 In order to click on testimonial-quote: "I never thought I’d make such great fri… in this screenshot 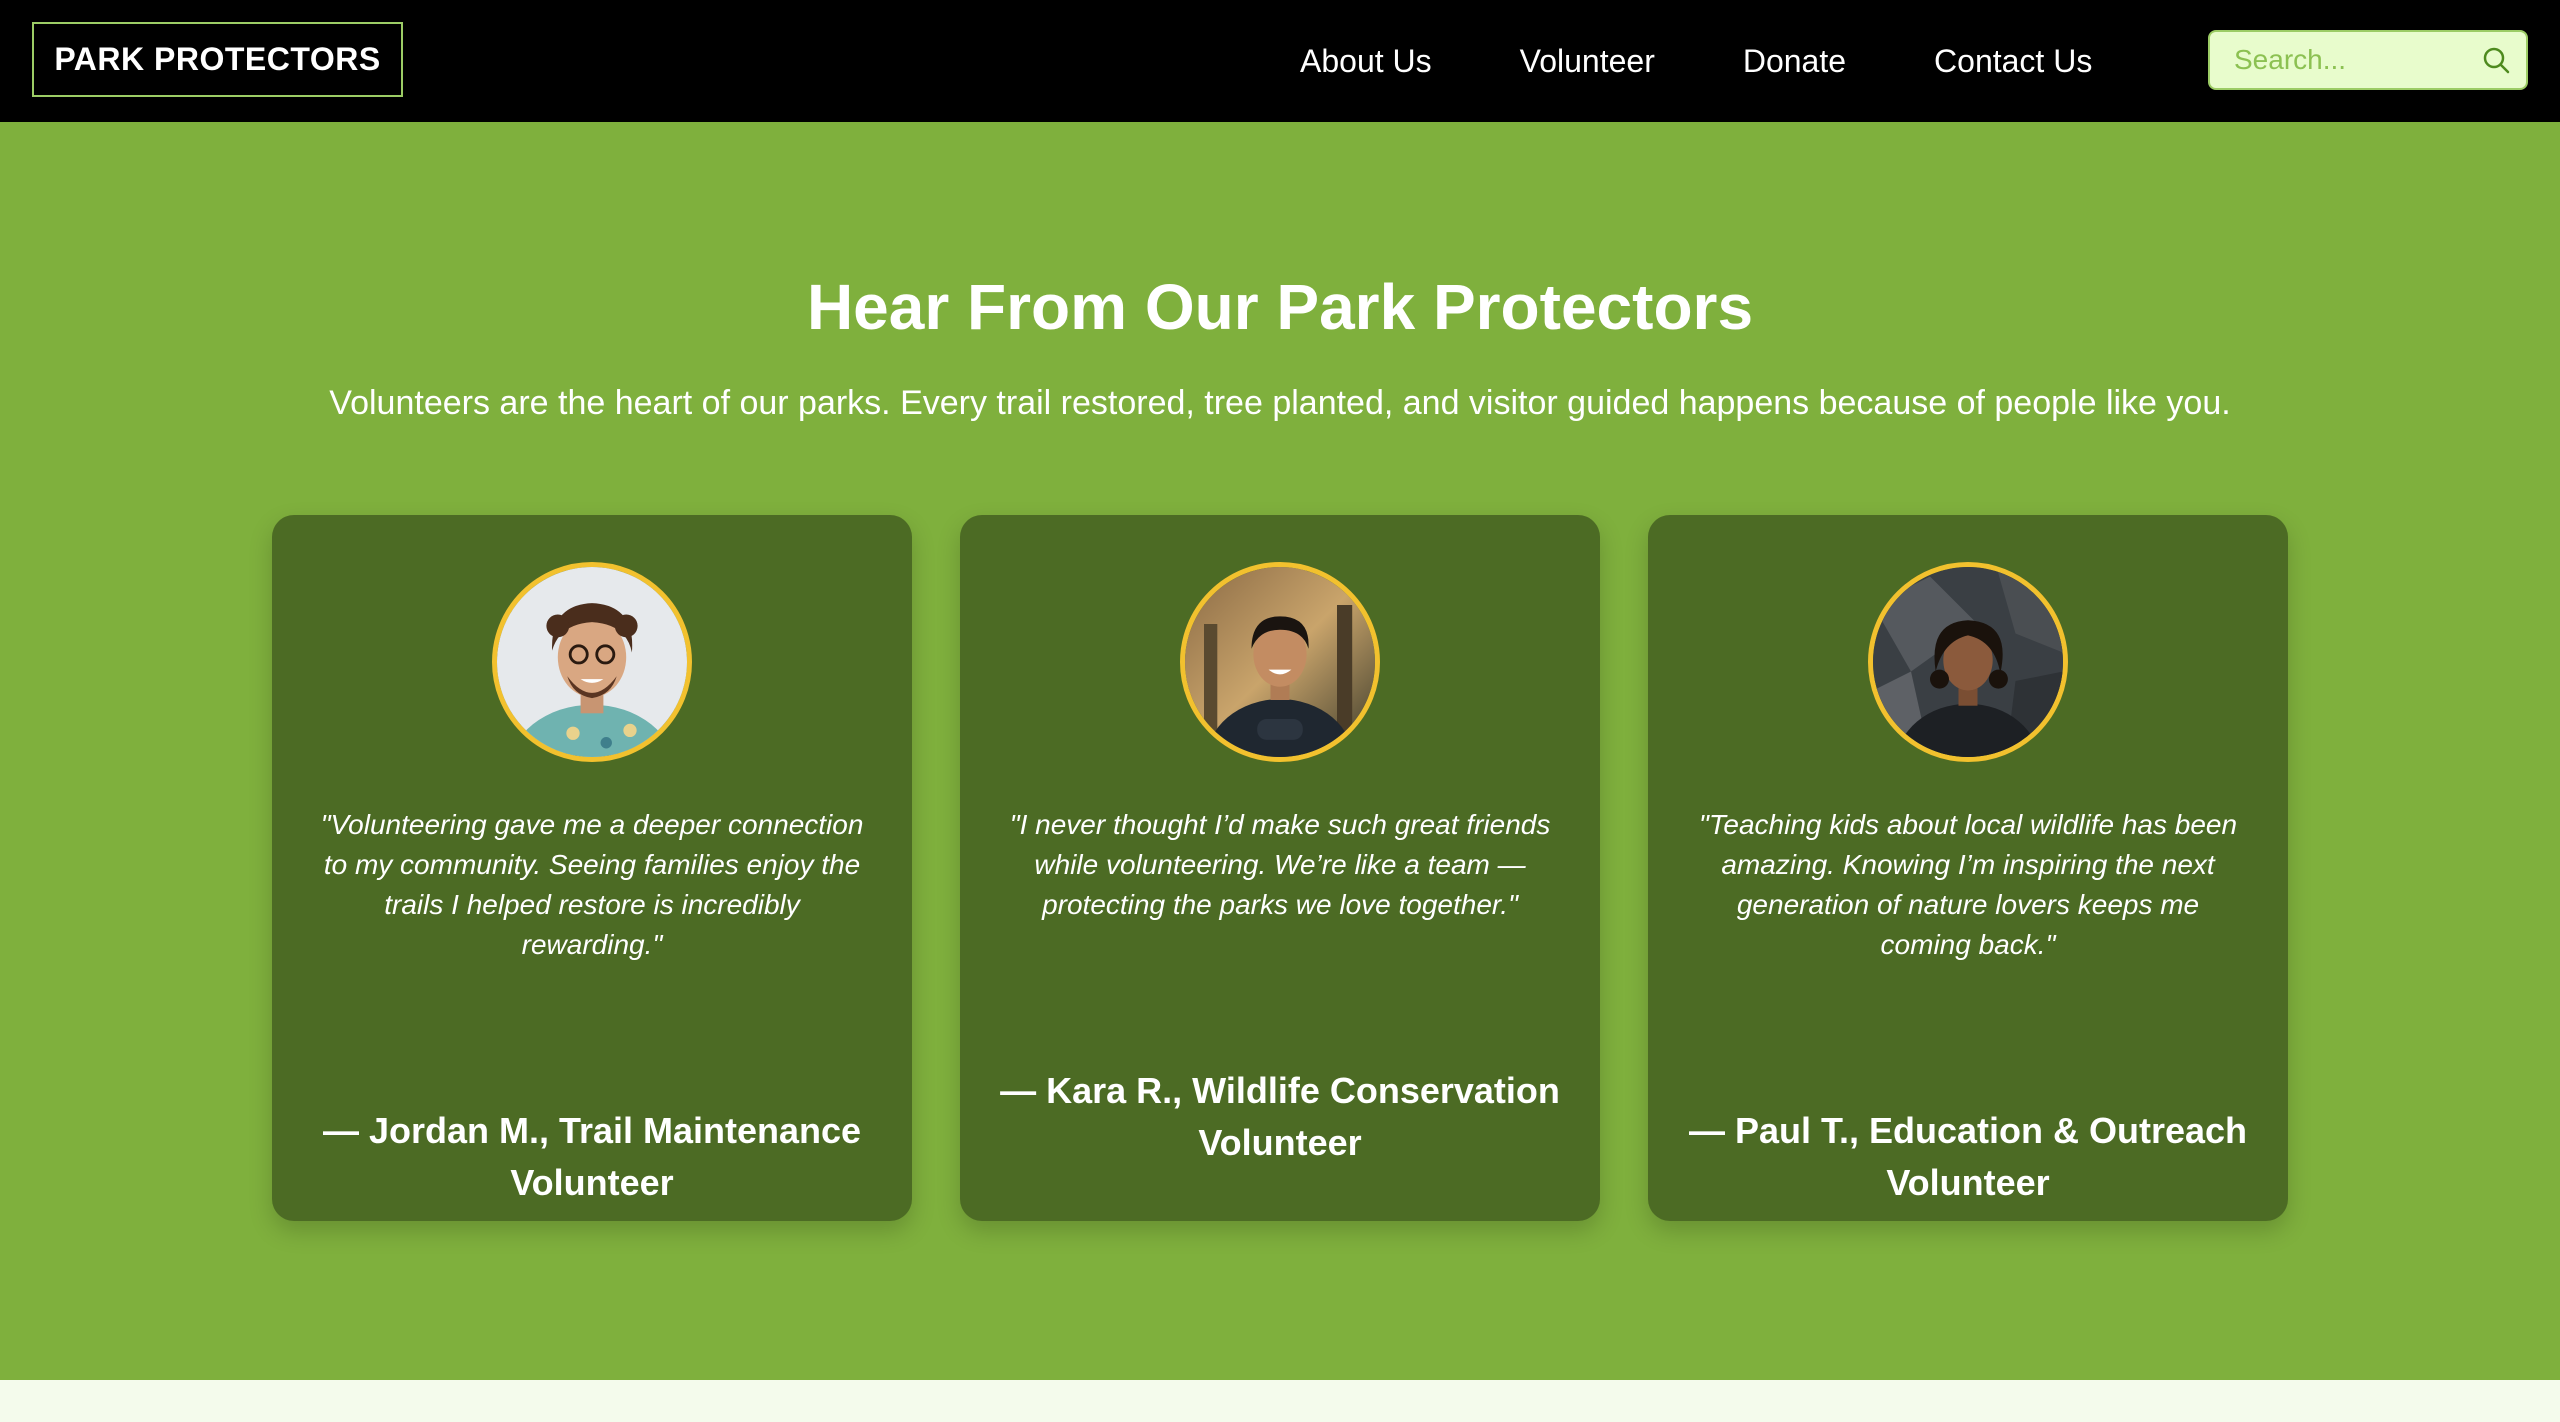, I will do `click(1280, 864)`.